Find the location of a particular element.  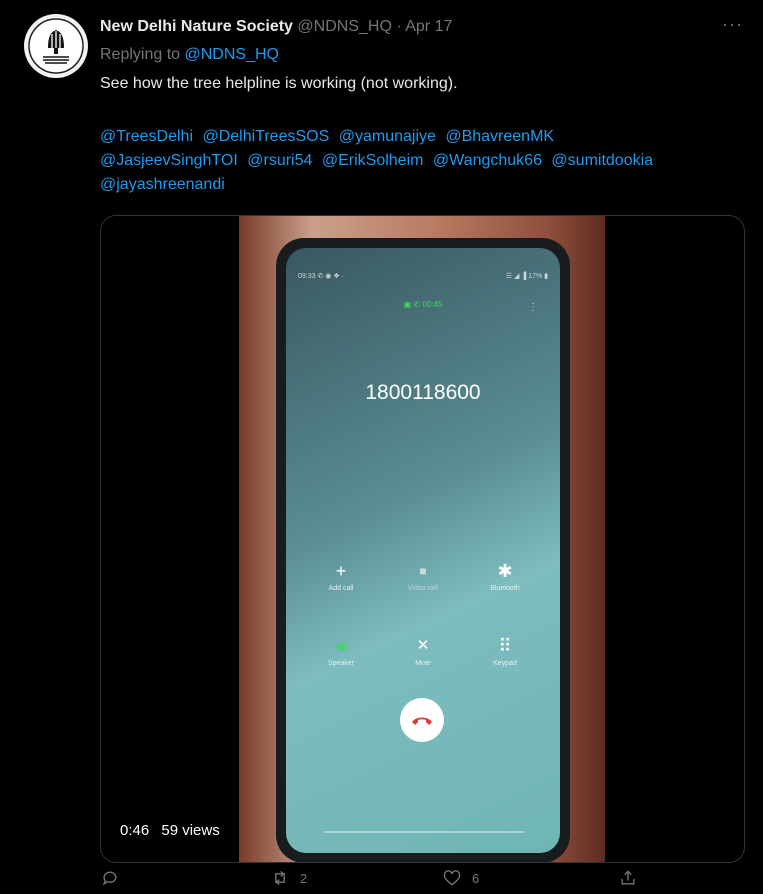

status-right: ☰ ◢ ▐ 17% ▮ is located at coordinates (526, 276).